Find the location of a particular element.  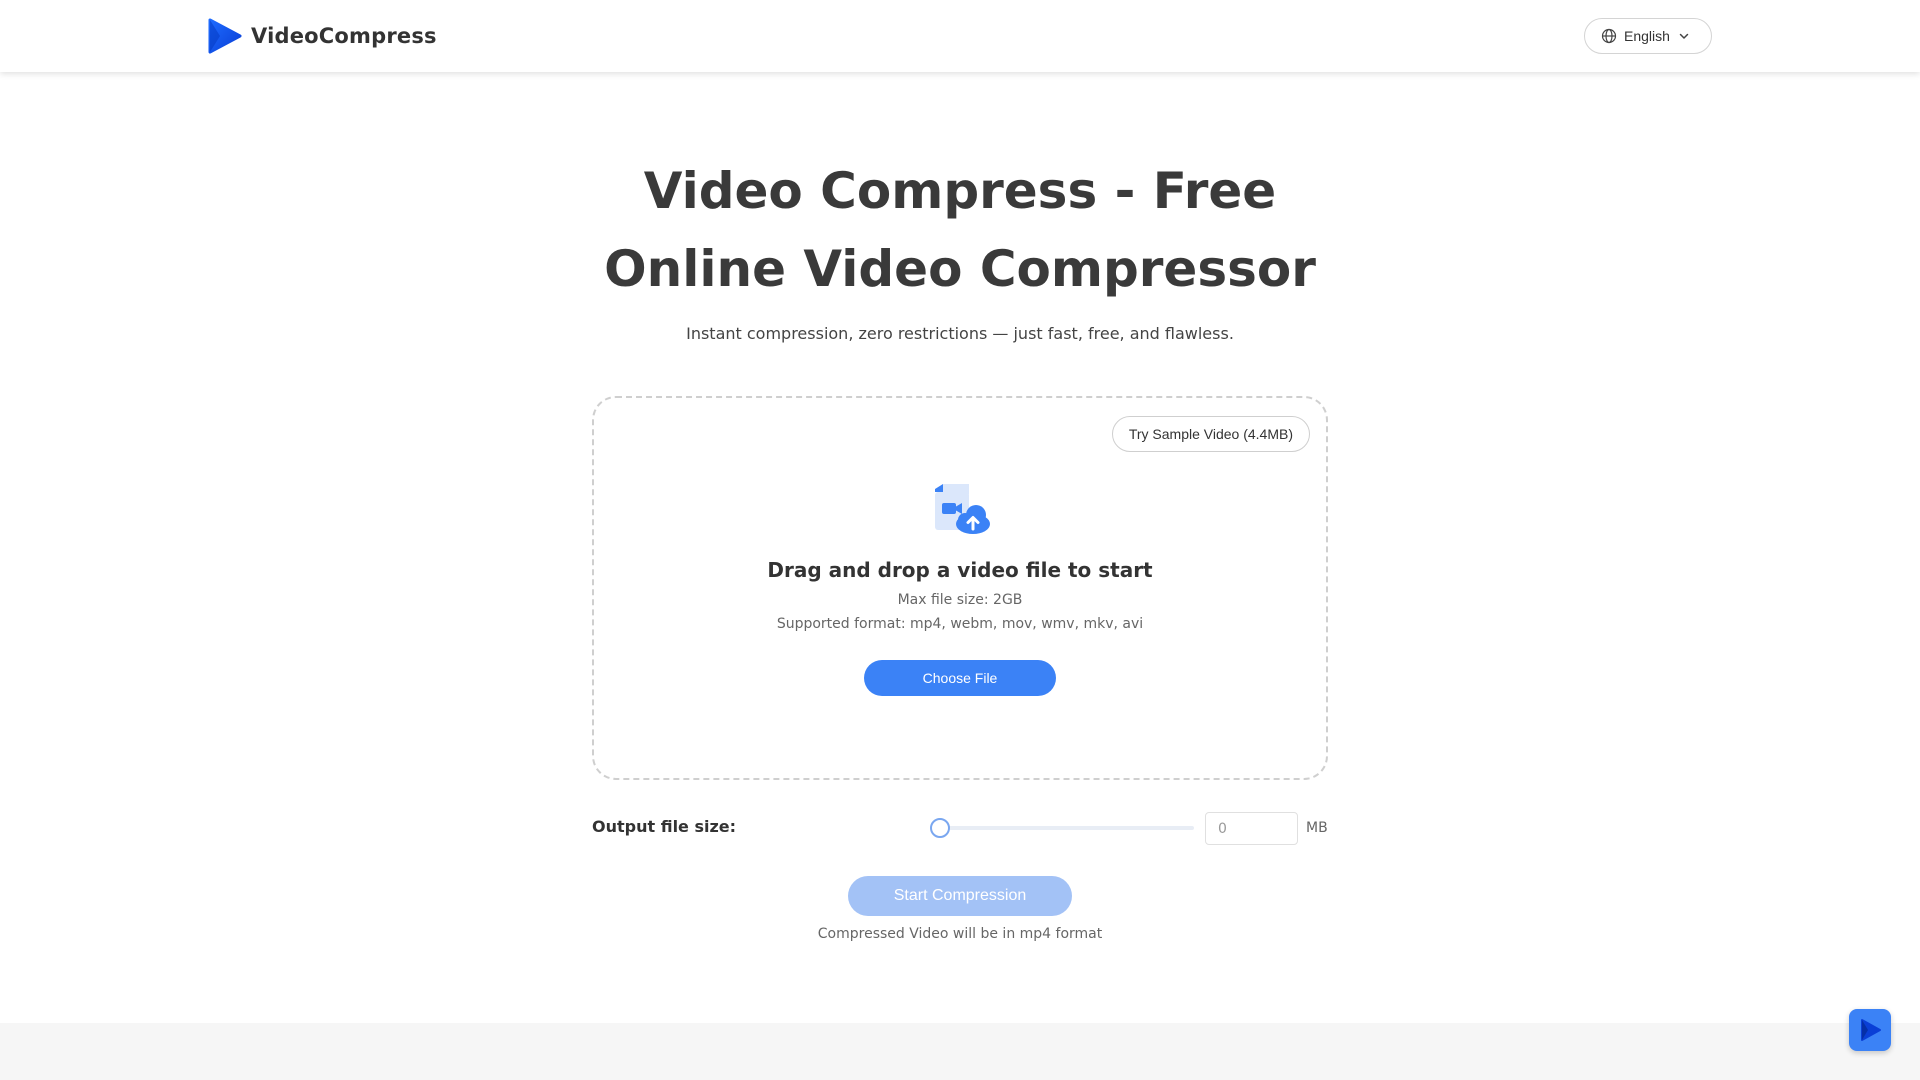

title-line-1: Video Compress - Free is located at coordinates (960, 191).